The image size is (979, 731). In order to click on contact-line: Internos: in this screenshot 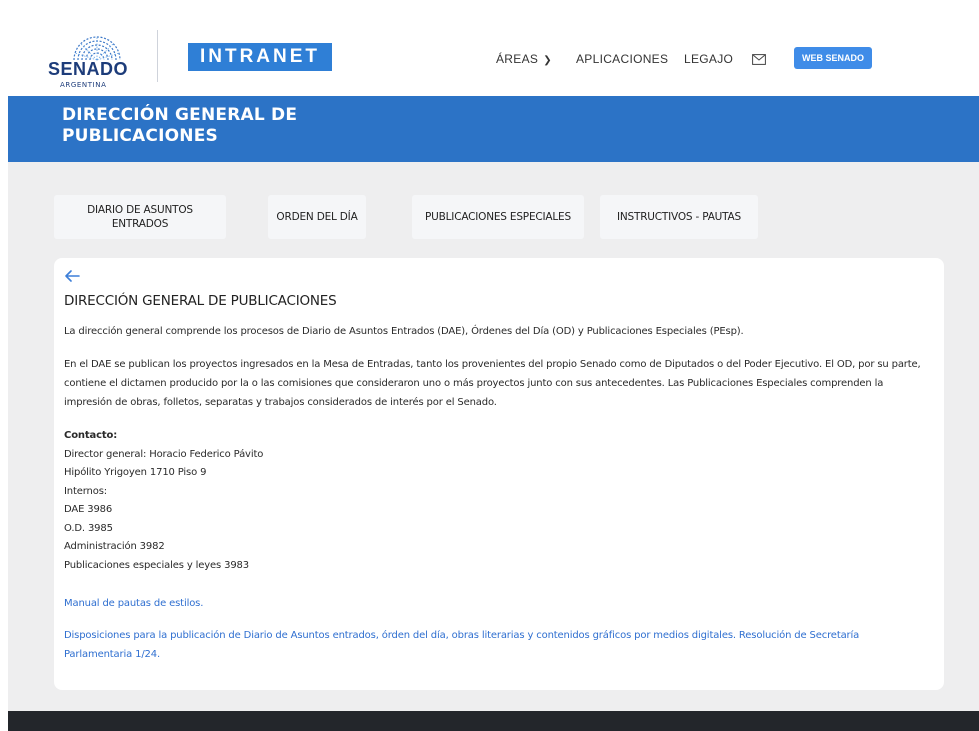, I will do `click(85, 491)`.